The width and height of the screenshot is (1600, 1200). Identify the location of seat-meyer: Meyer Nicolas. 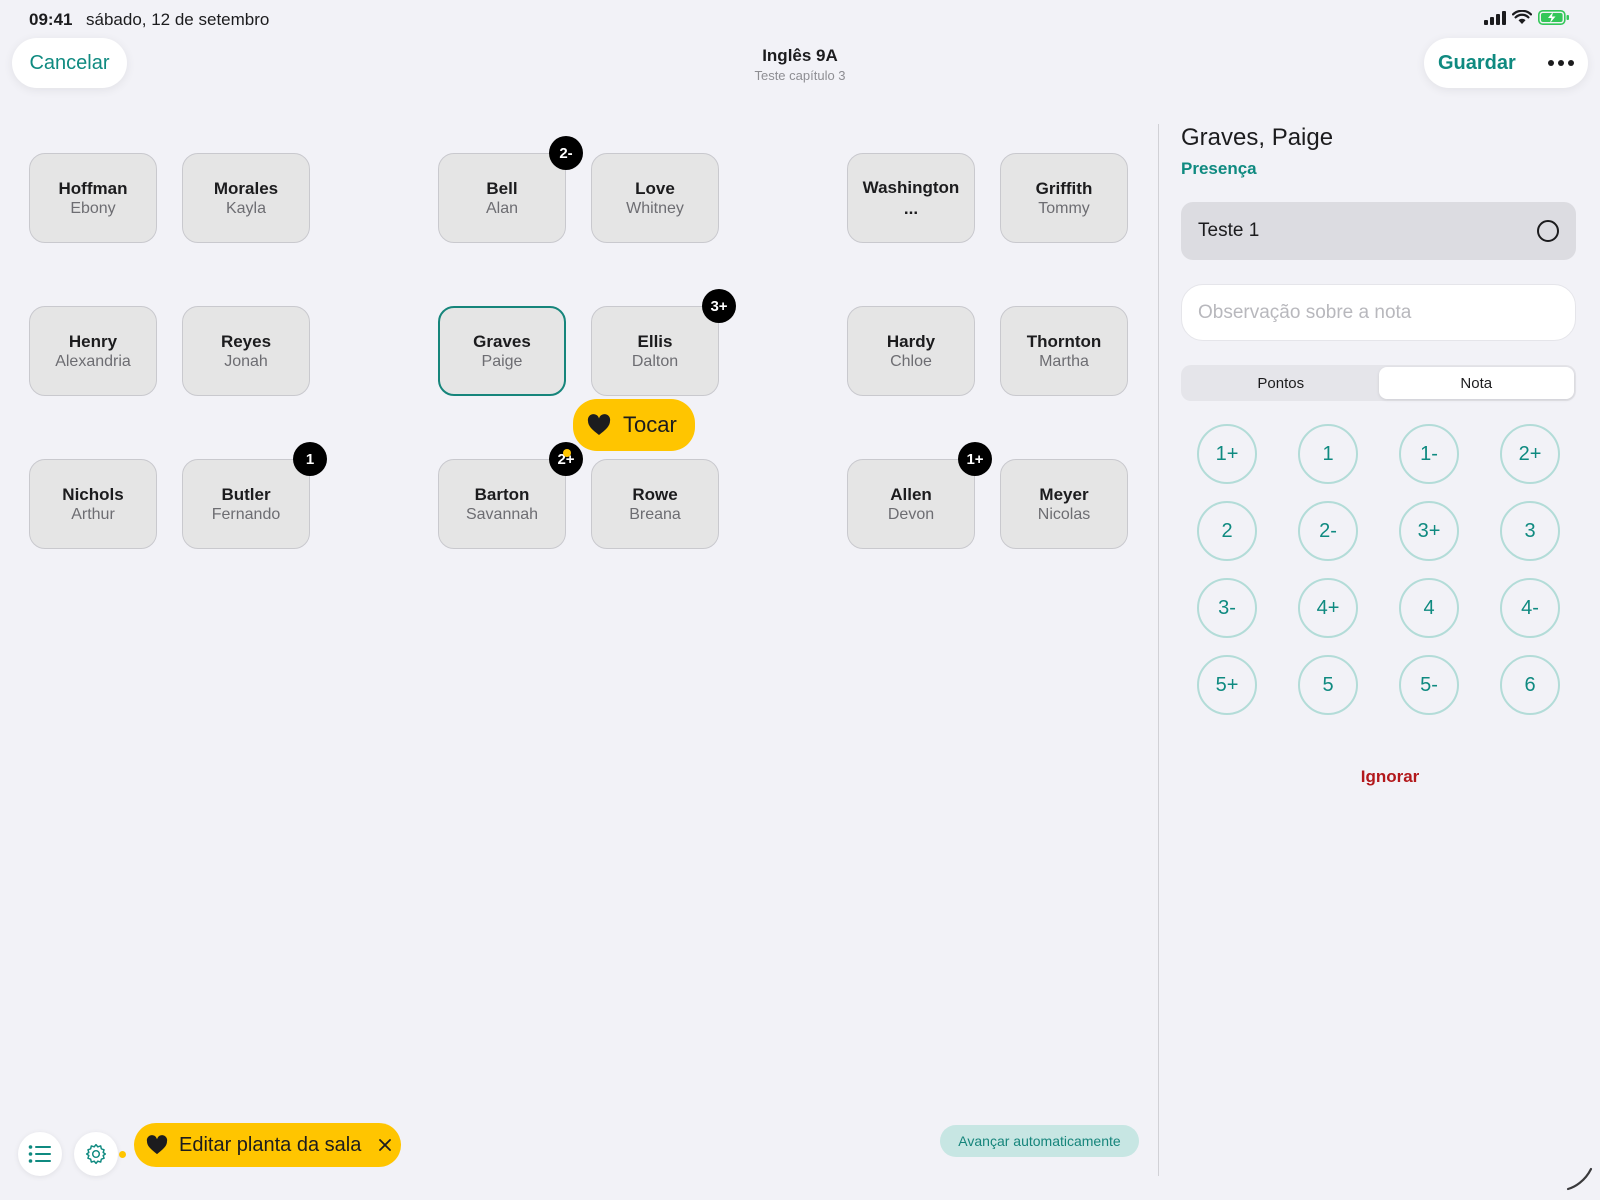
(1064, 504).